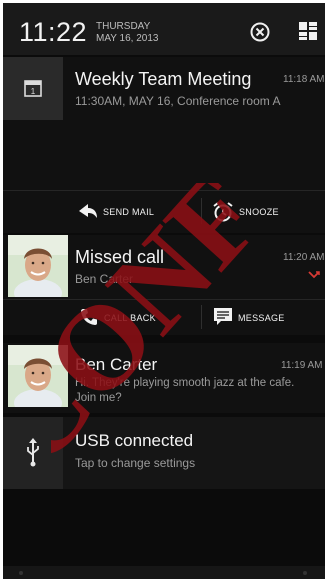 Image resolution: width=330 pixels, height=582 pixels. I want to click on date-label: MAY 16, 2013, so click(127, 38).